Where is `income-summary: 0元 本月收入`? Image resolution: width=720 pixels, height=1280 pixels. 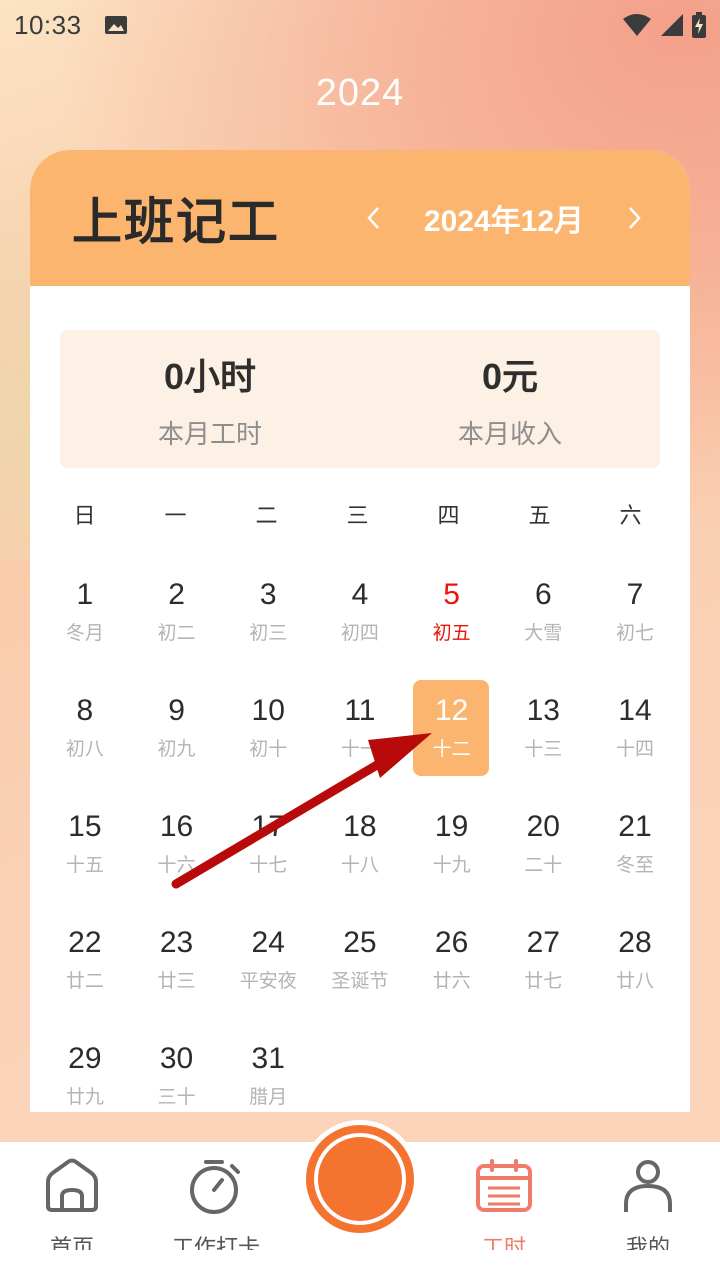 income-summary: 0元 本月收入 is located at coordinates (510, 399).